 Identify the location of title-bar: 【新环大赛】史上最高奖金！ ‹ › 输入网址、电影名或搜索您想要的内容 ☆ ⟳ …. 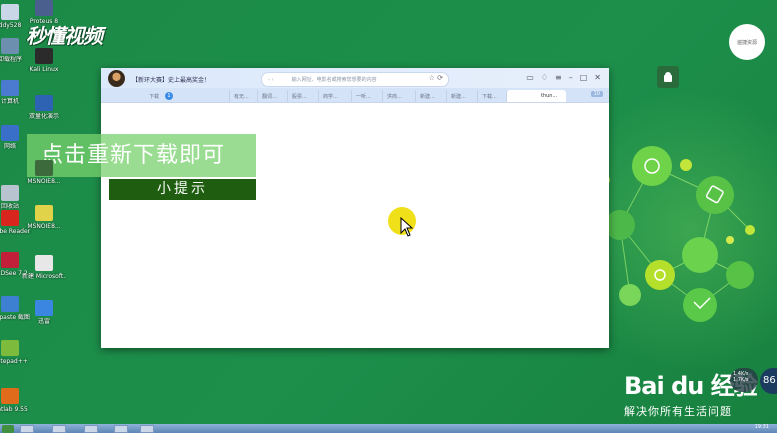
(355, 78).